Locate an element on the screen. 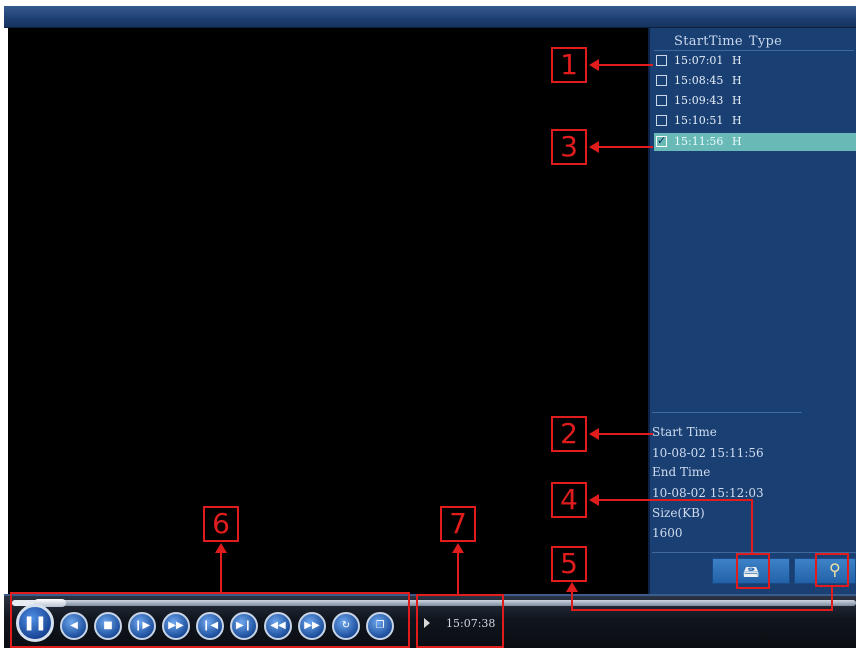  record-checkbox-checked is located at coordinates (661, 140).